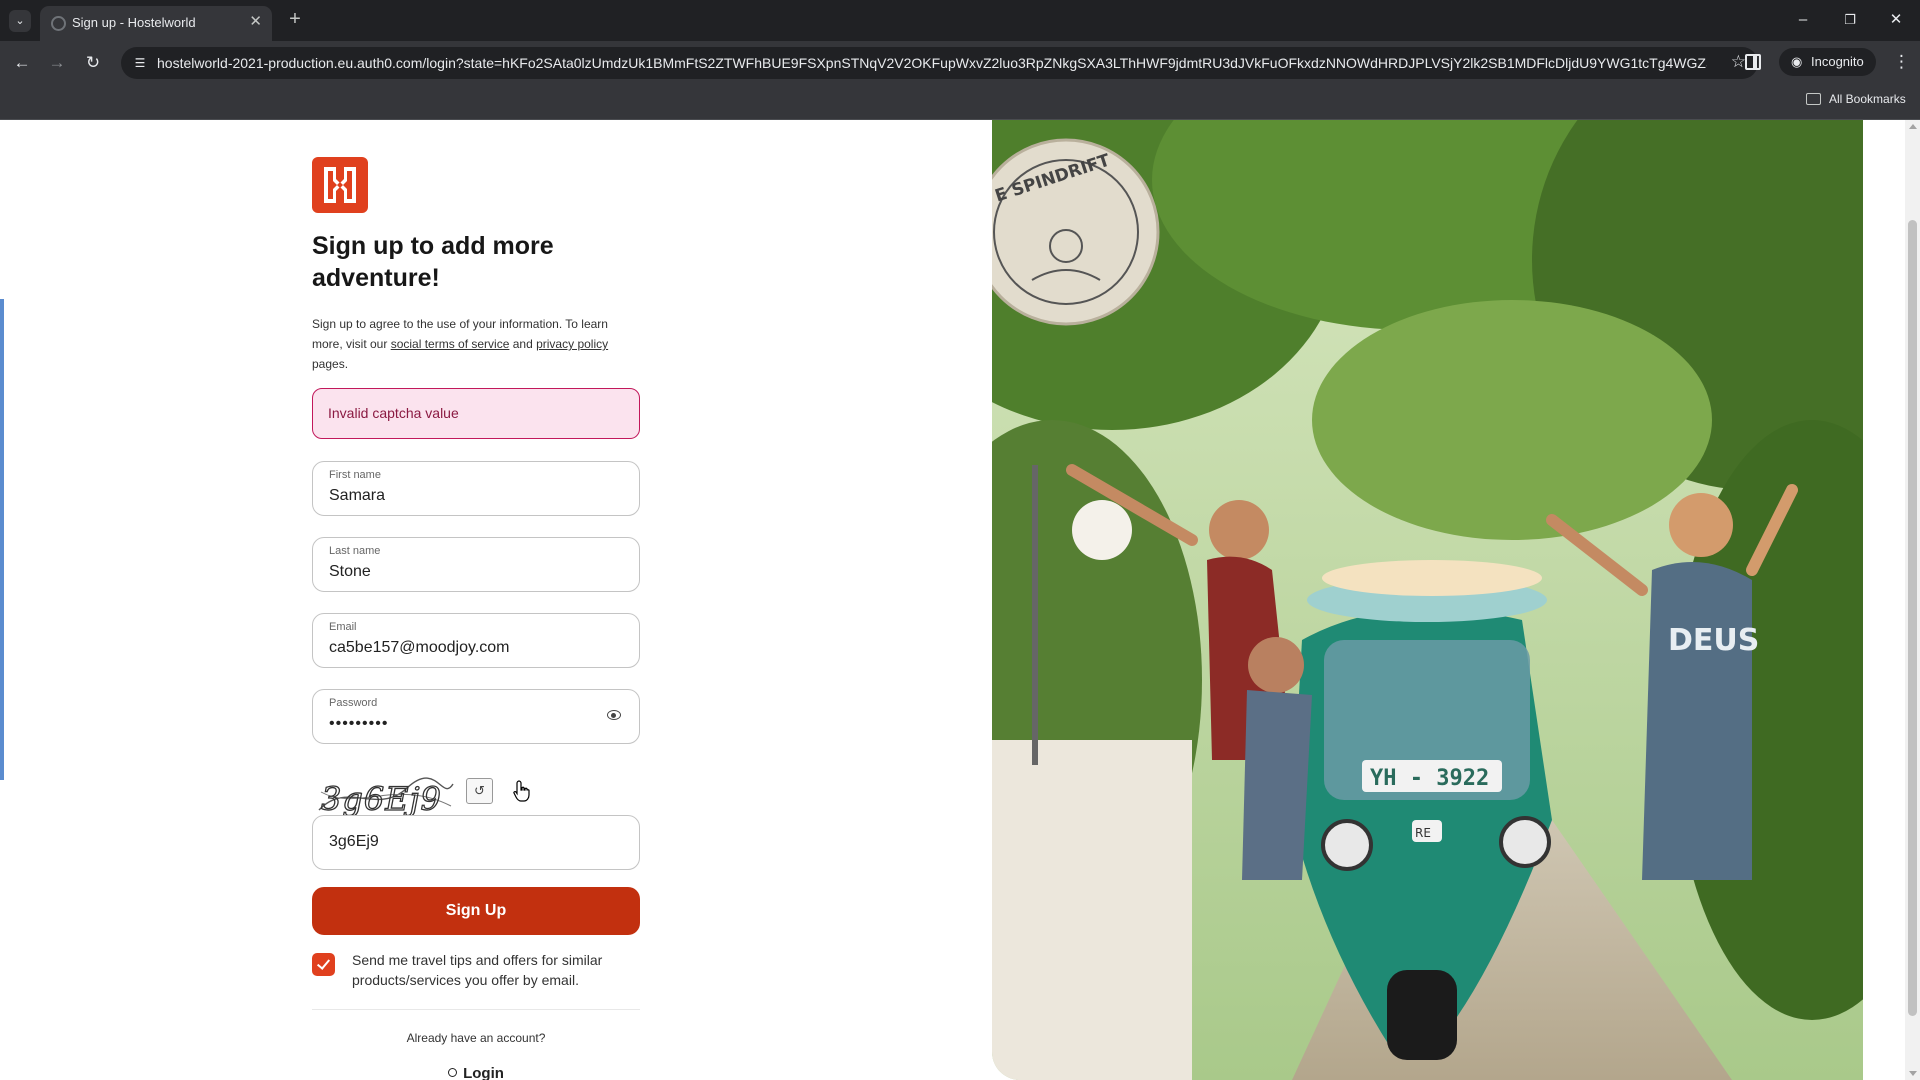 This screenshot has width=1920, height=1080. What do you see at coordinates (1797, 61) in the screenshot?
I see `incognito-icon: ◉` at bounding box center [1797, 61].